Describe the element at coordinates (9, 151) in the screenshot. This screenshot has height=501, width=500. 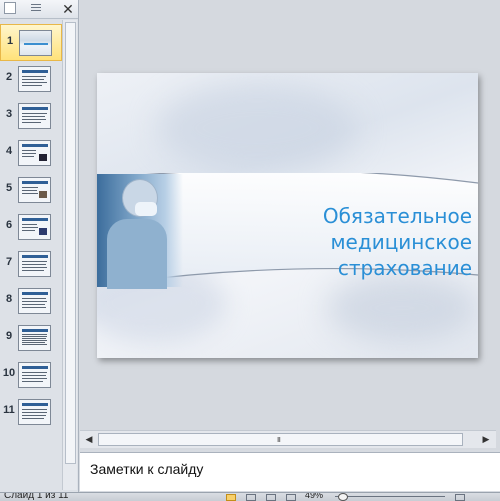
I see `slide-number: 4` at that location.